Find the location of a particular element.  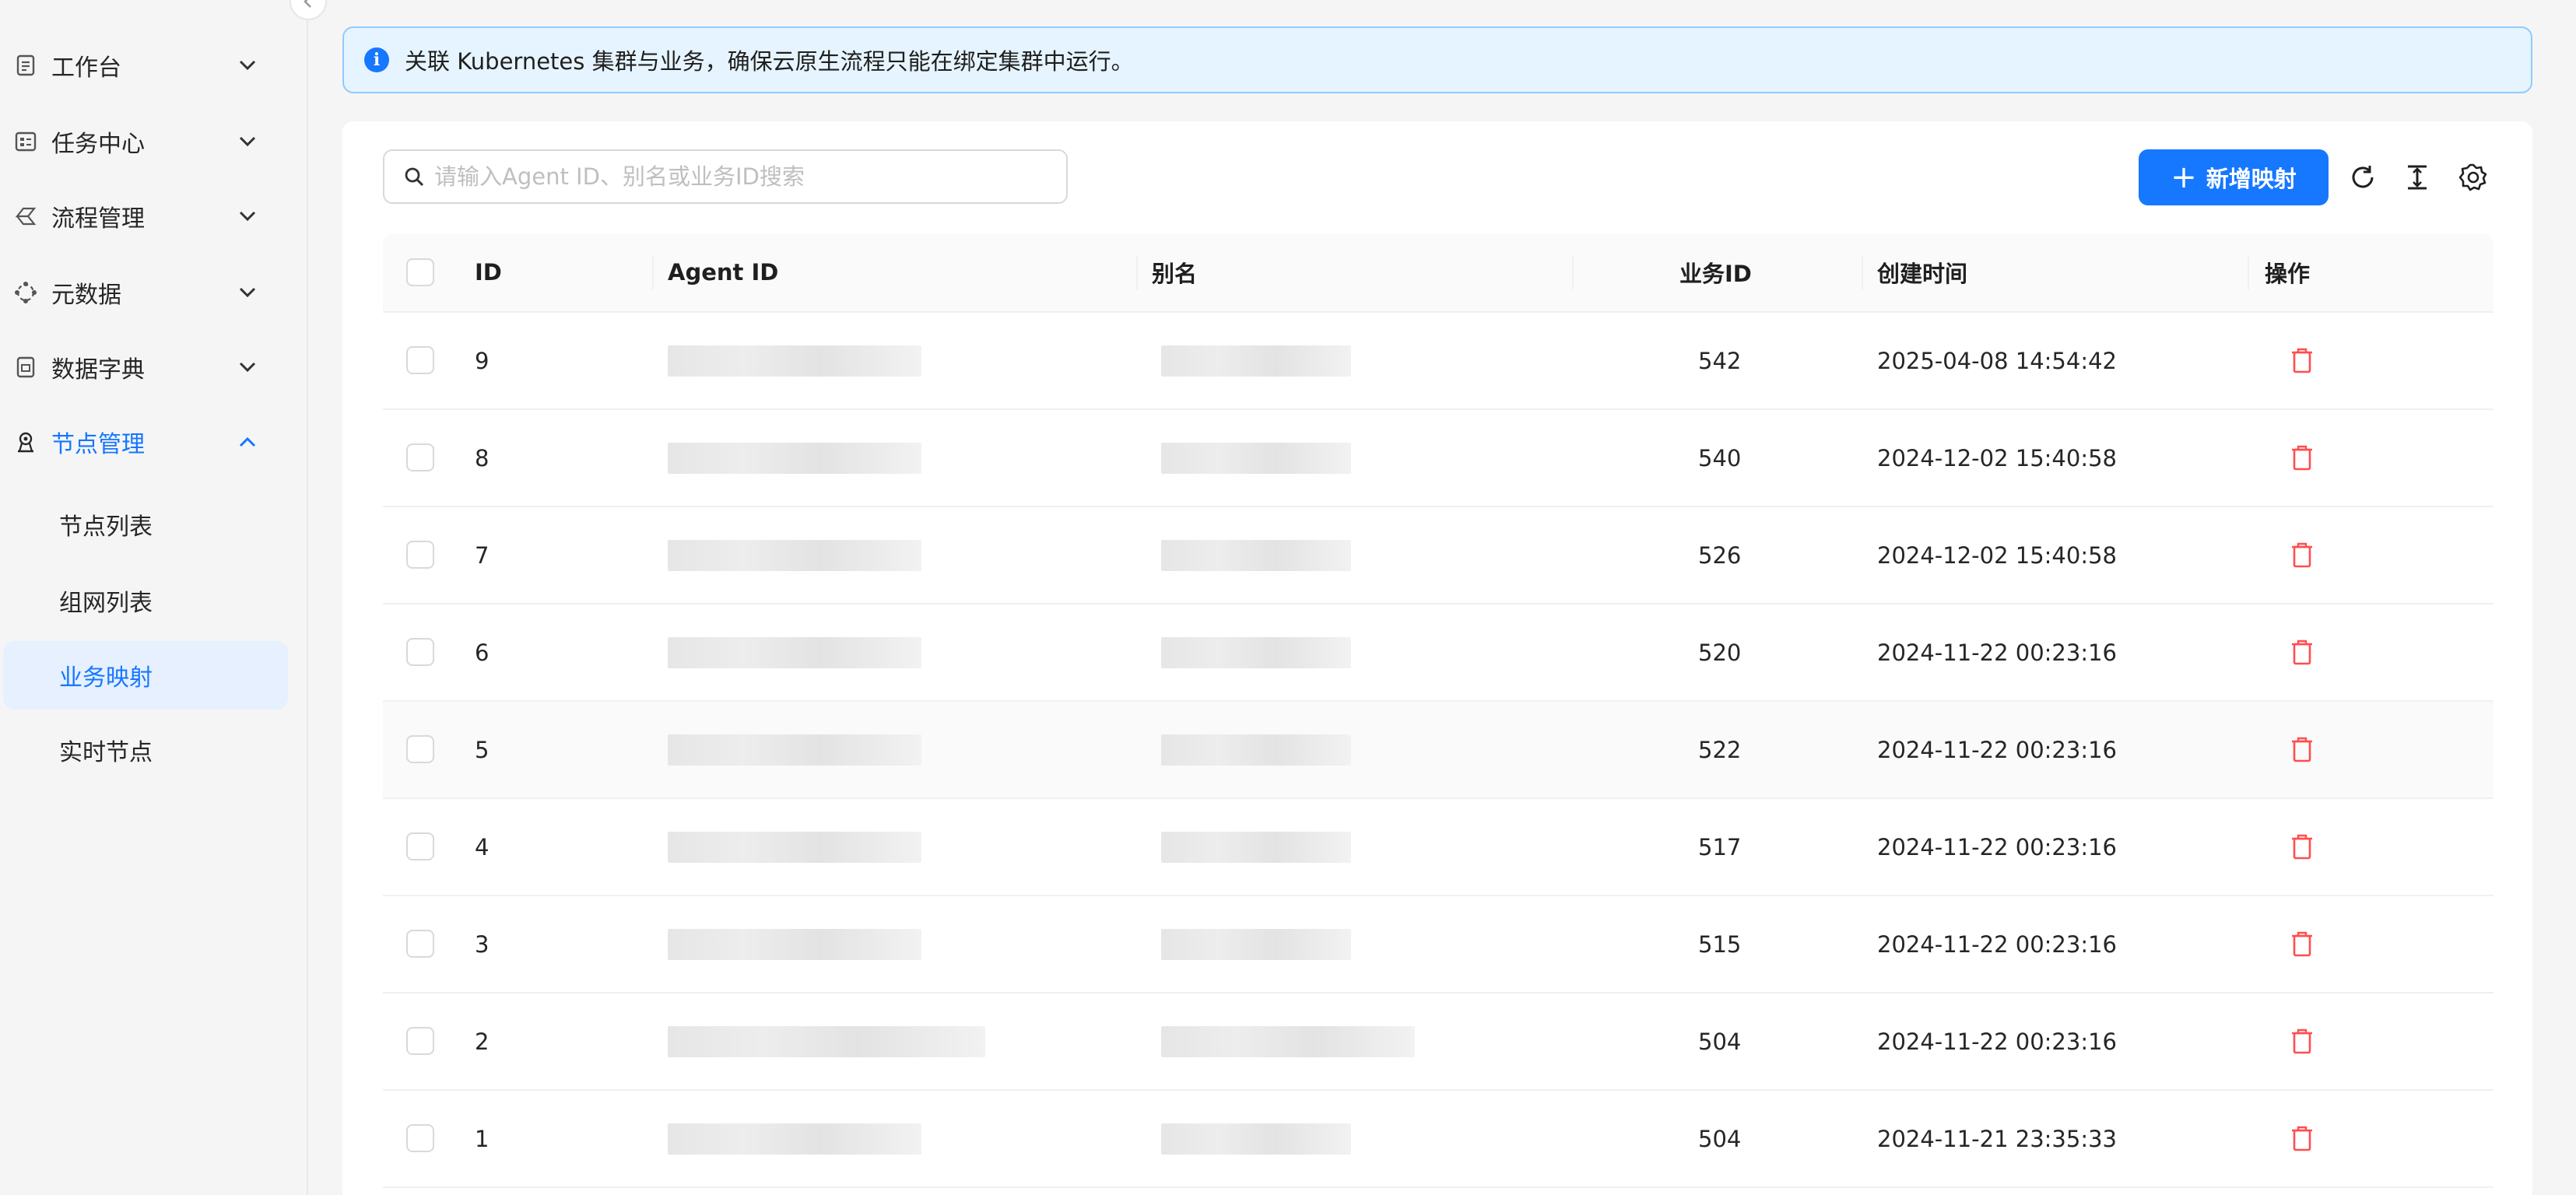

submenu-item-realtime-nodes: 实时节点 is located at coordinates (145, 750).